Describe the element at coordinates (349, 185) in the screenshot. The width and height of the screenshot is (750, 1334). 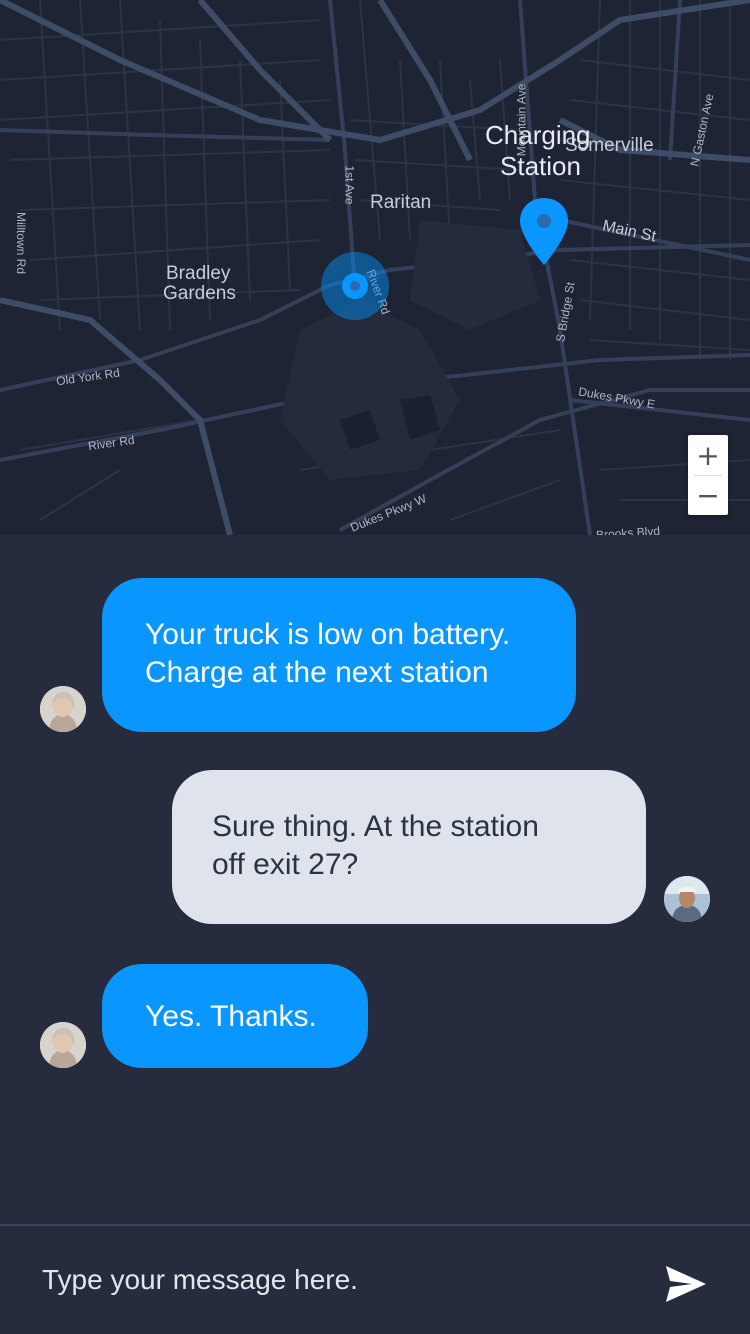
I see `map-label-1st-ave: 1st Ave` at that location.